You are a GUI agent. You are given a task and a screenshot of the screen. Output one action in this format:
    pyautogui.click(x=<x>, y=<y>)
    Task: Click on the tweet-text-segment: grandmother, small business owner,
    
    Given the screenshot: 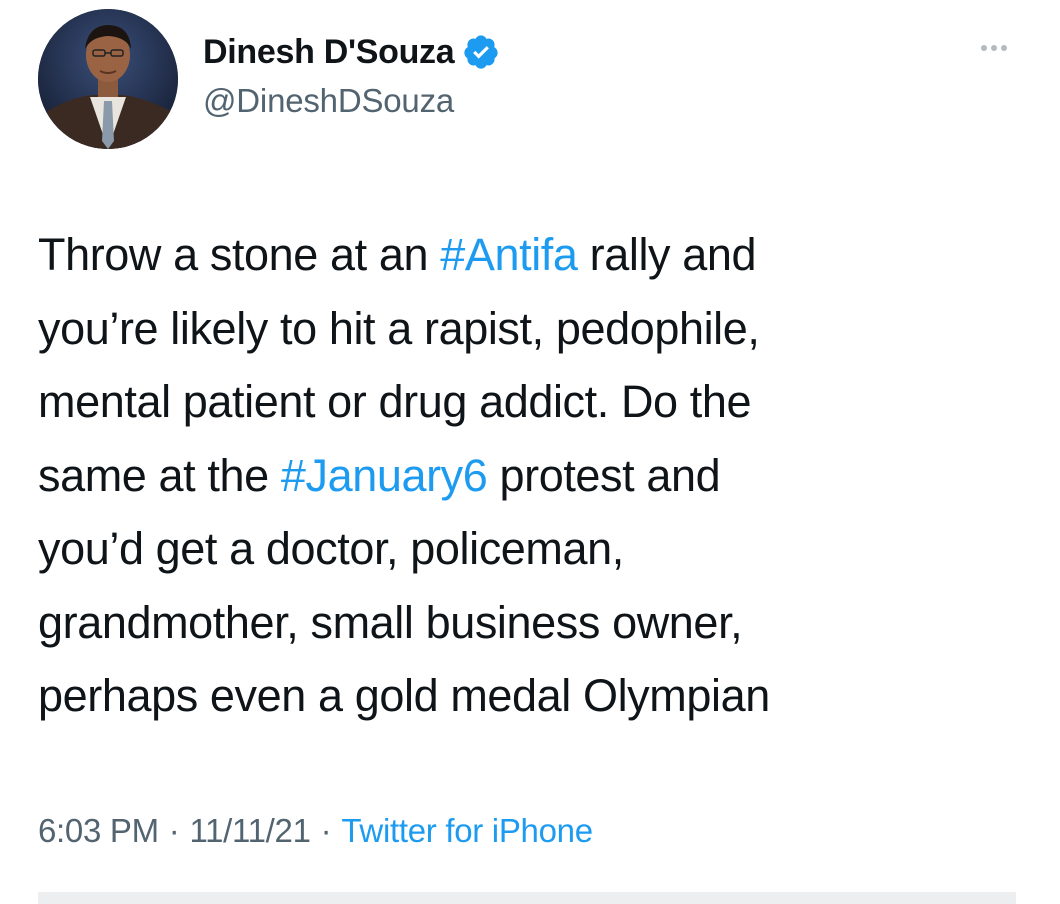 What is the action you would take?
    pyautogui.click(x=390, y=622)
    